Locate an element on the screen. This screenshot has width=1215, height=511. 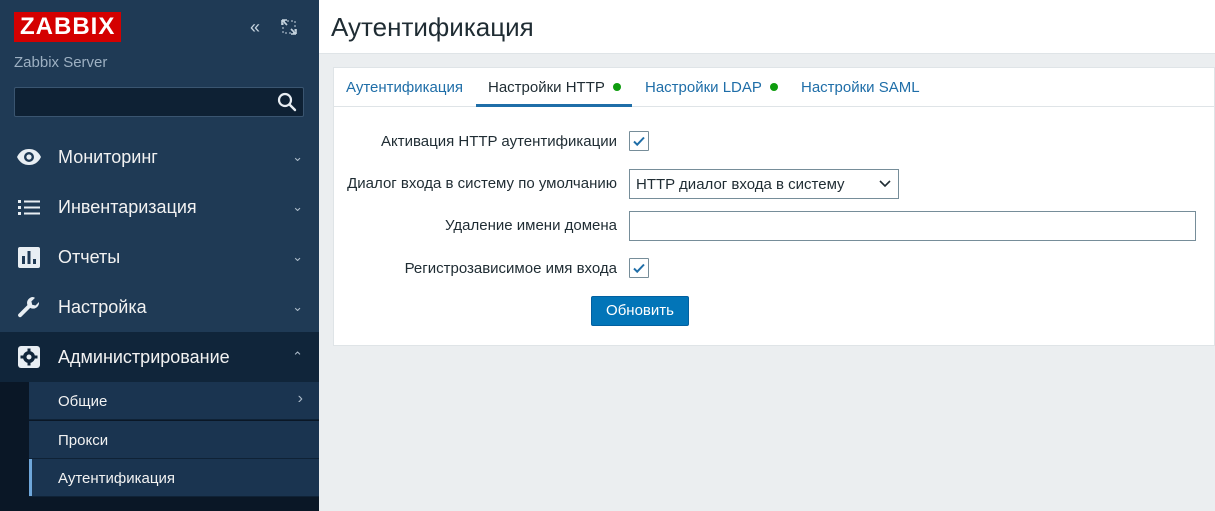
http-enabled-label: Активация HTTP аутентификации is located at coordinates (498, 141).